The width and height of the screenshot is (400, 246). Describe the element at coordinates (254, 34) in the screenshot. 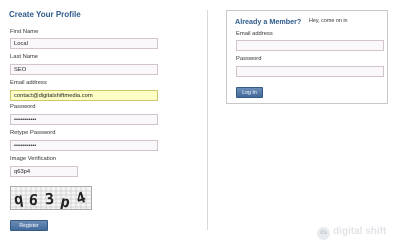

I see `login-email-label: Email address` at that location.